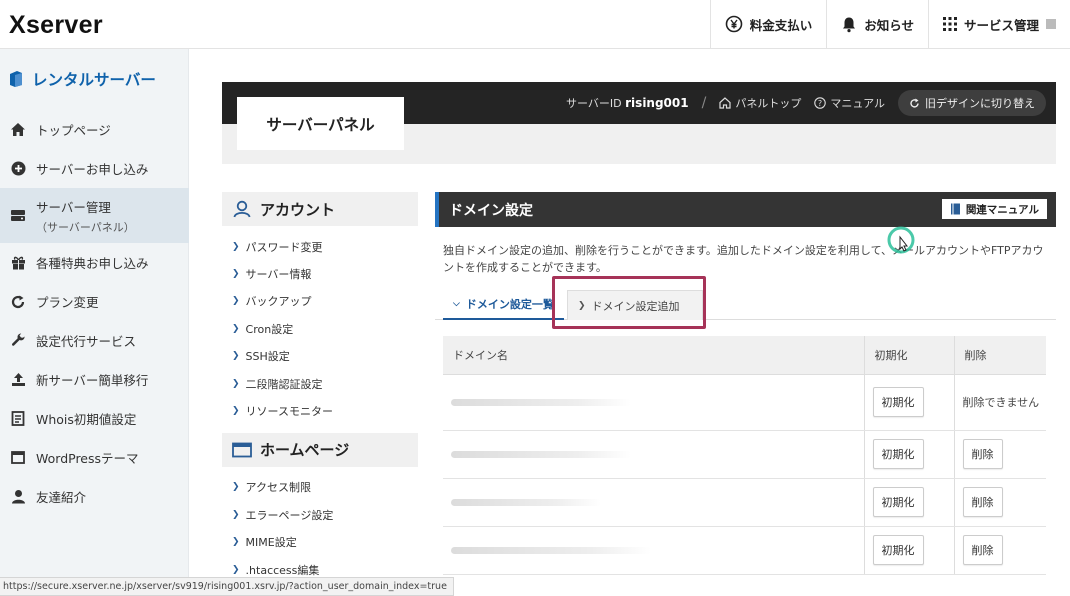 The image size is (1070, 596). Describe the element at coordinates (87, 458) in the screenshot. I see `sidebar-item-label: WordPressテーマ` at that location.